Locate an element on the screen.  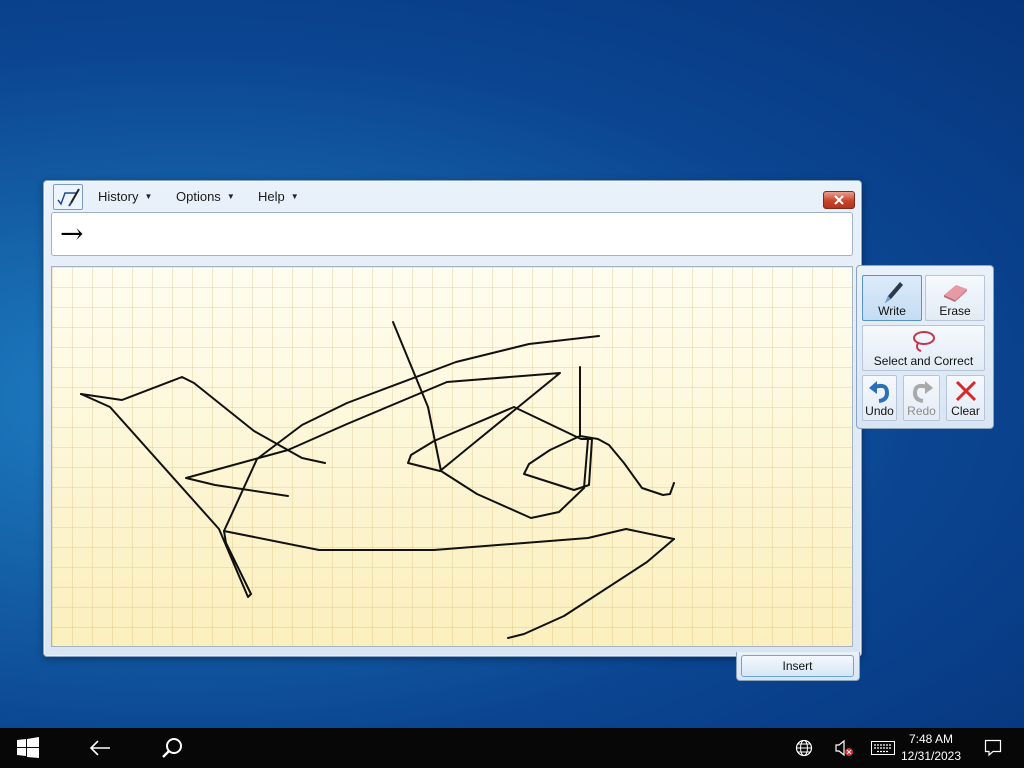
close-button is located at coordinates (839, 200).